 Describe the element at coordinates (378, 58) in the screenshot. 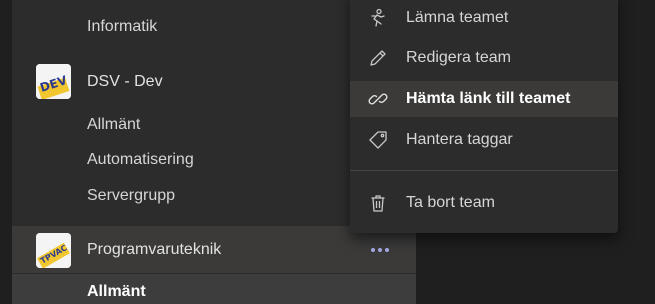

I see `pencil-icon` at that location.